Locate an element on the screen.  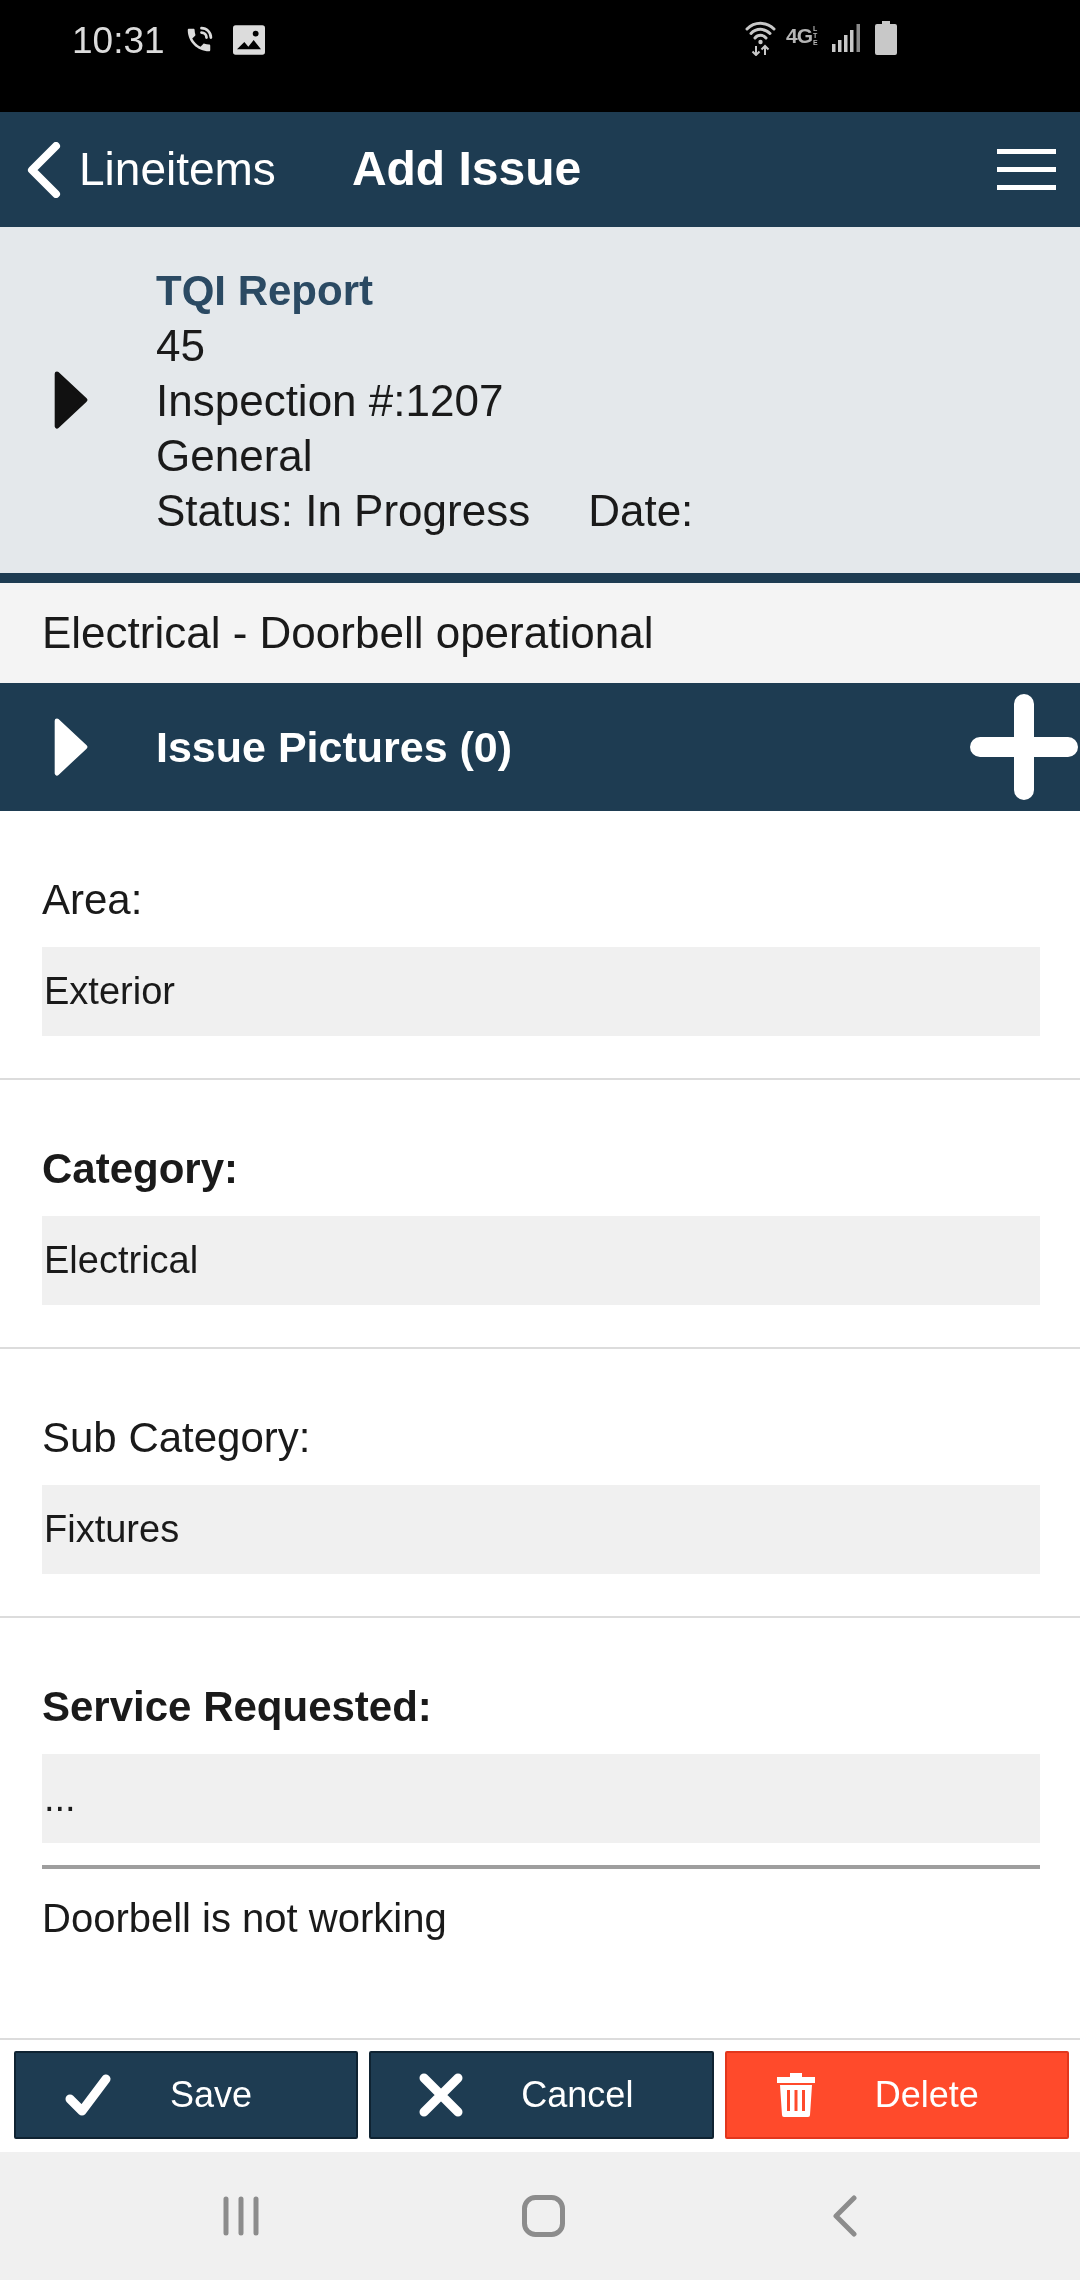
plus-icon is located at coordinates (1024, 747).